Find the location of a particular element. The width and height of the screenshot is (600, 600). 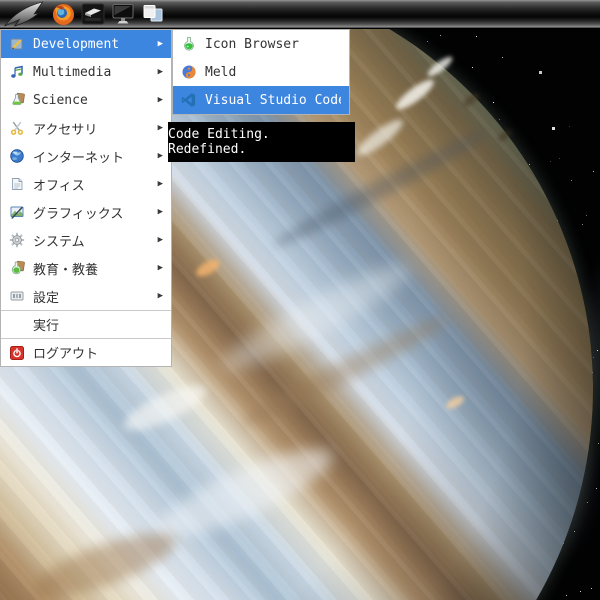

tooltip-text: Code Editing. Redefined. is located at coordinates (219, 142).